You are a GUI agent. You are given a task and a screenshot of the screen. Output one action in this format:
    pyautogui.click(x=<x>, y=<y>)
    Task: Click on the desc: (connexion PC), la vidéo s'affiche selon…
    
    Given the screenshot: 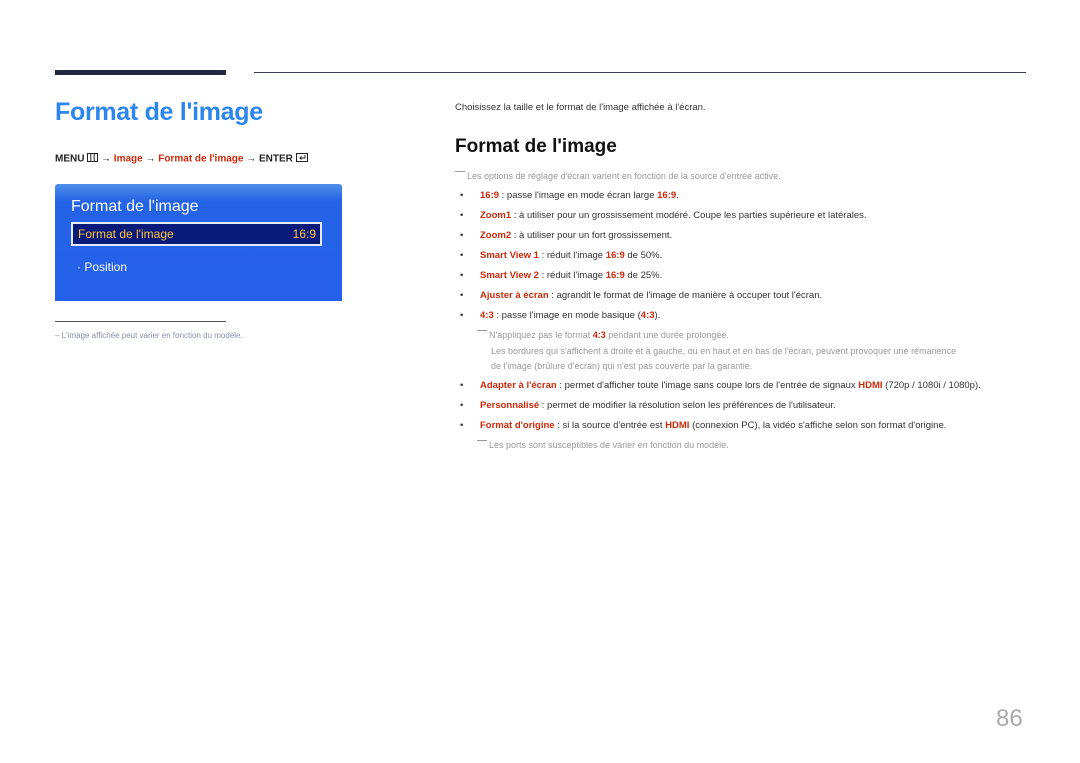 What is the action you would take?
    pyautogui.click(x=818, y=425)
    